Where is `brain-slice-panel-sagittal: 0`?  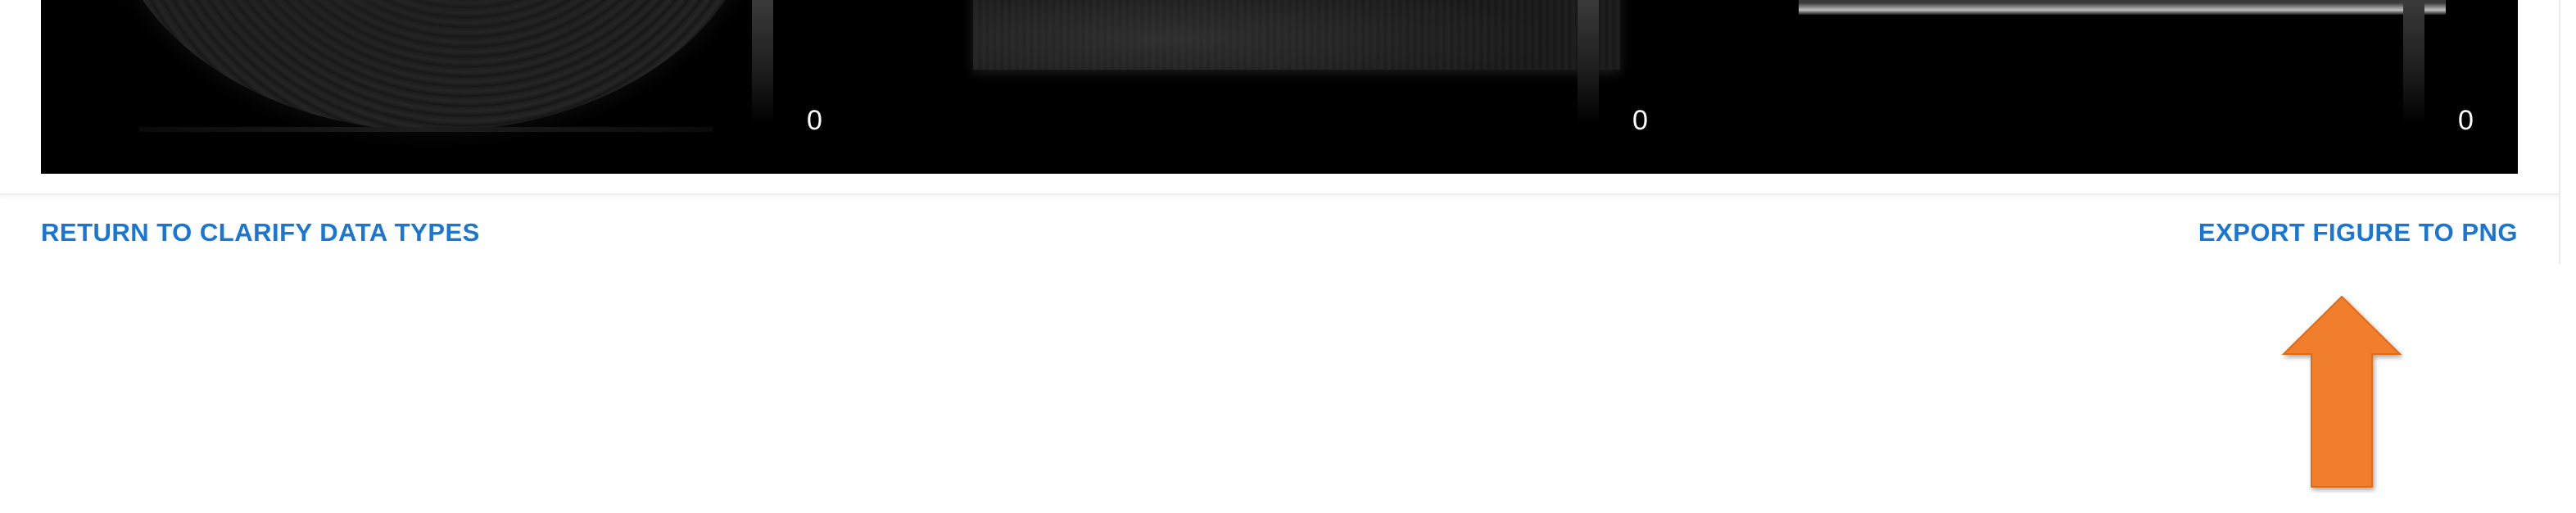 brain-slice-panel-sagittal: 0 is located at coordinates (2105, 87).